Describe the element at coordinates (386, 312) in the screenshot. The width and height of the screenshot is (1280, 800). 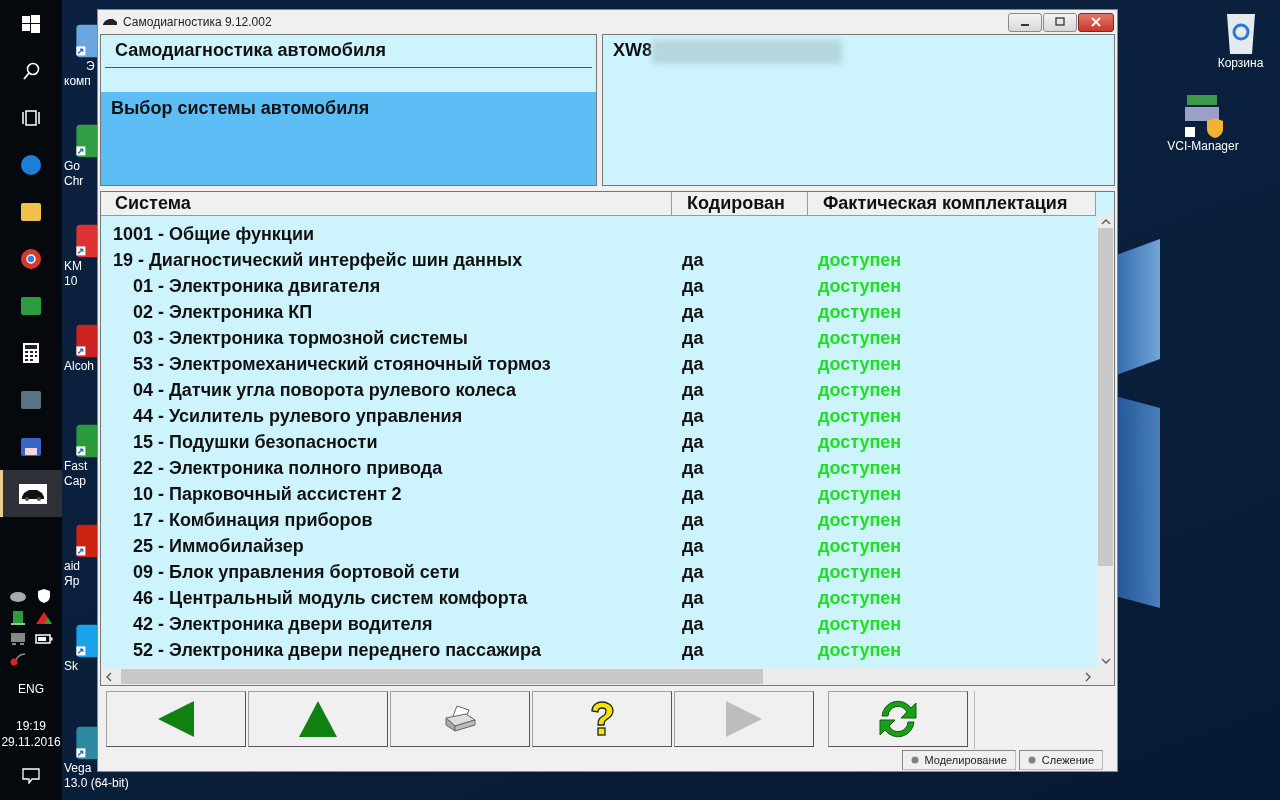
I see `system-name: 02 - Электроника КП` at that location.